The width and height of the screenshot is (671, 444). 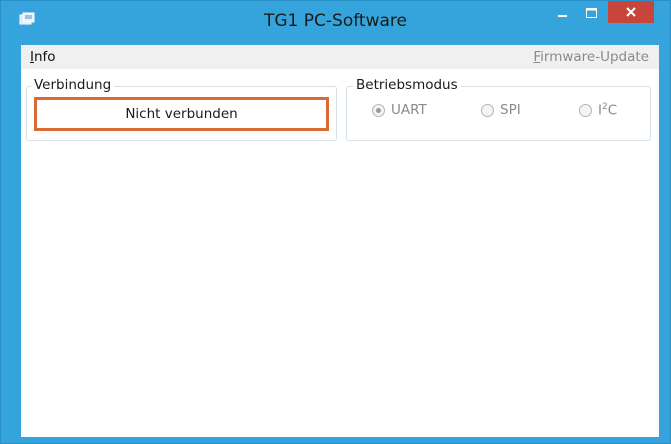 I want to click on connection-status-button: Nicht verbunden, so click(x=181, y=114).